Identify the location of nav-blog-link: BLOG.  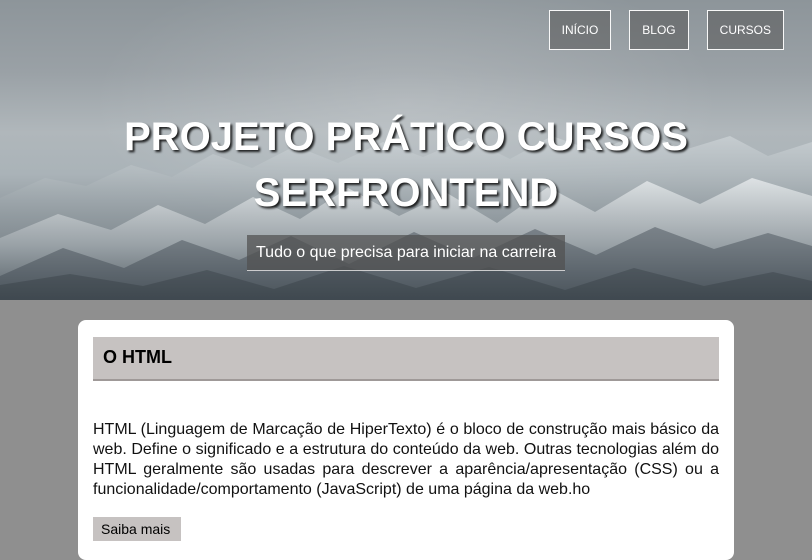
(659, 30).